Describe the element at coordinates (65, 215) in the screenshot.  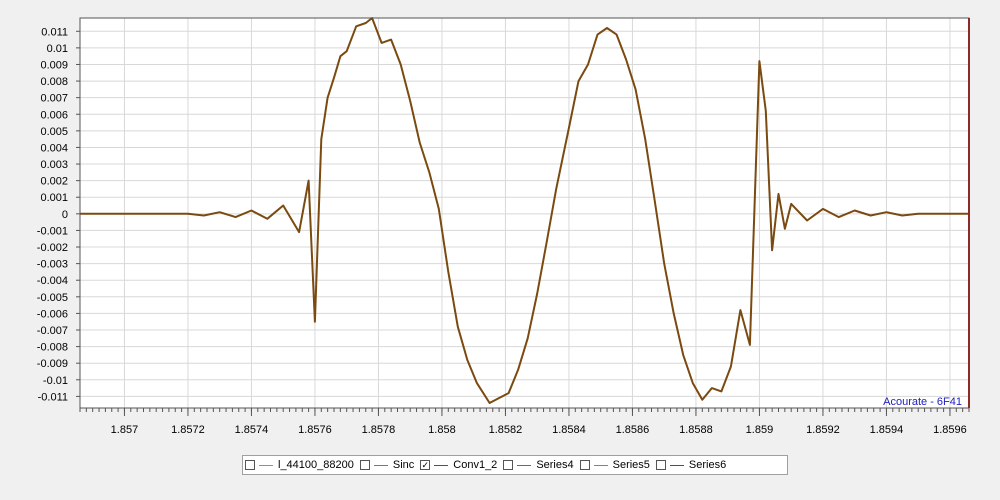
I see `y-tick-label: 0` at that location.